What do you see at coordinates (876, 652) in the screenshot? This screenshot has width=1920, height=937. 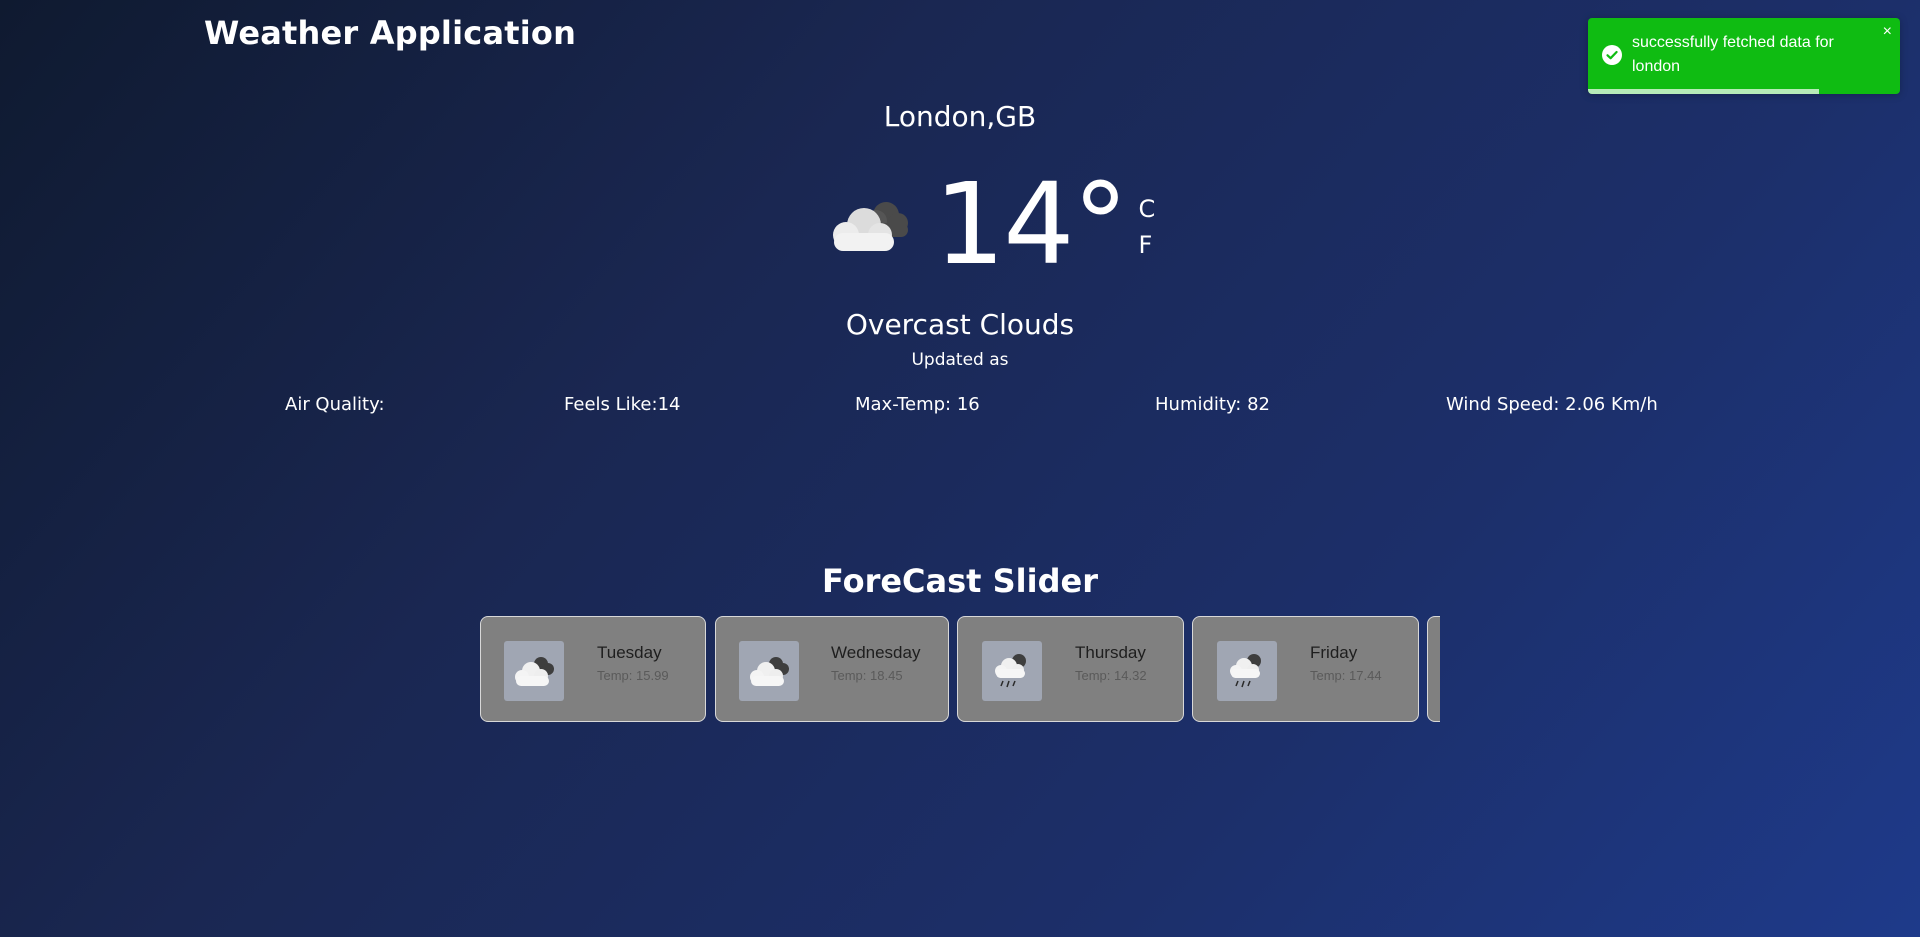 I see `forecast-day: Wednesday` at bounding box center [876, 652].